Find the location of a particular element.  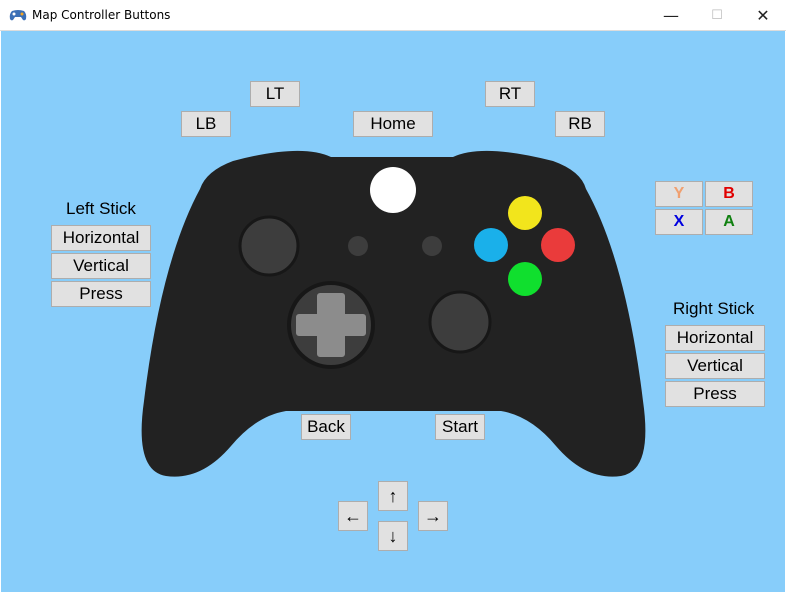

rb-button: RB is located at coordinates (580, 124).